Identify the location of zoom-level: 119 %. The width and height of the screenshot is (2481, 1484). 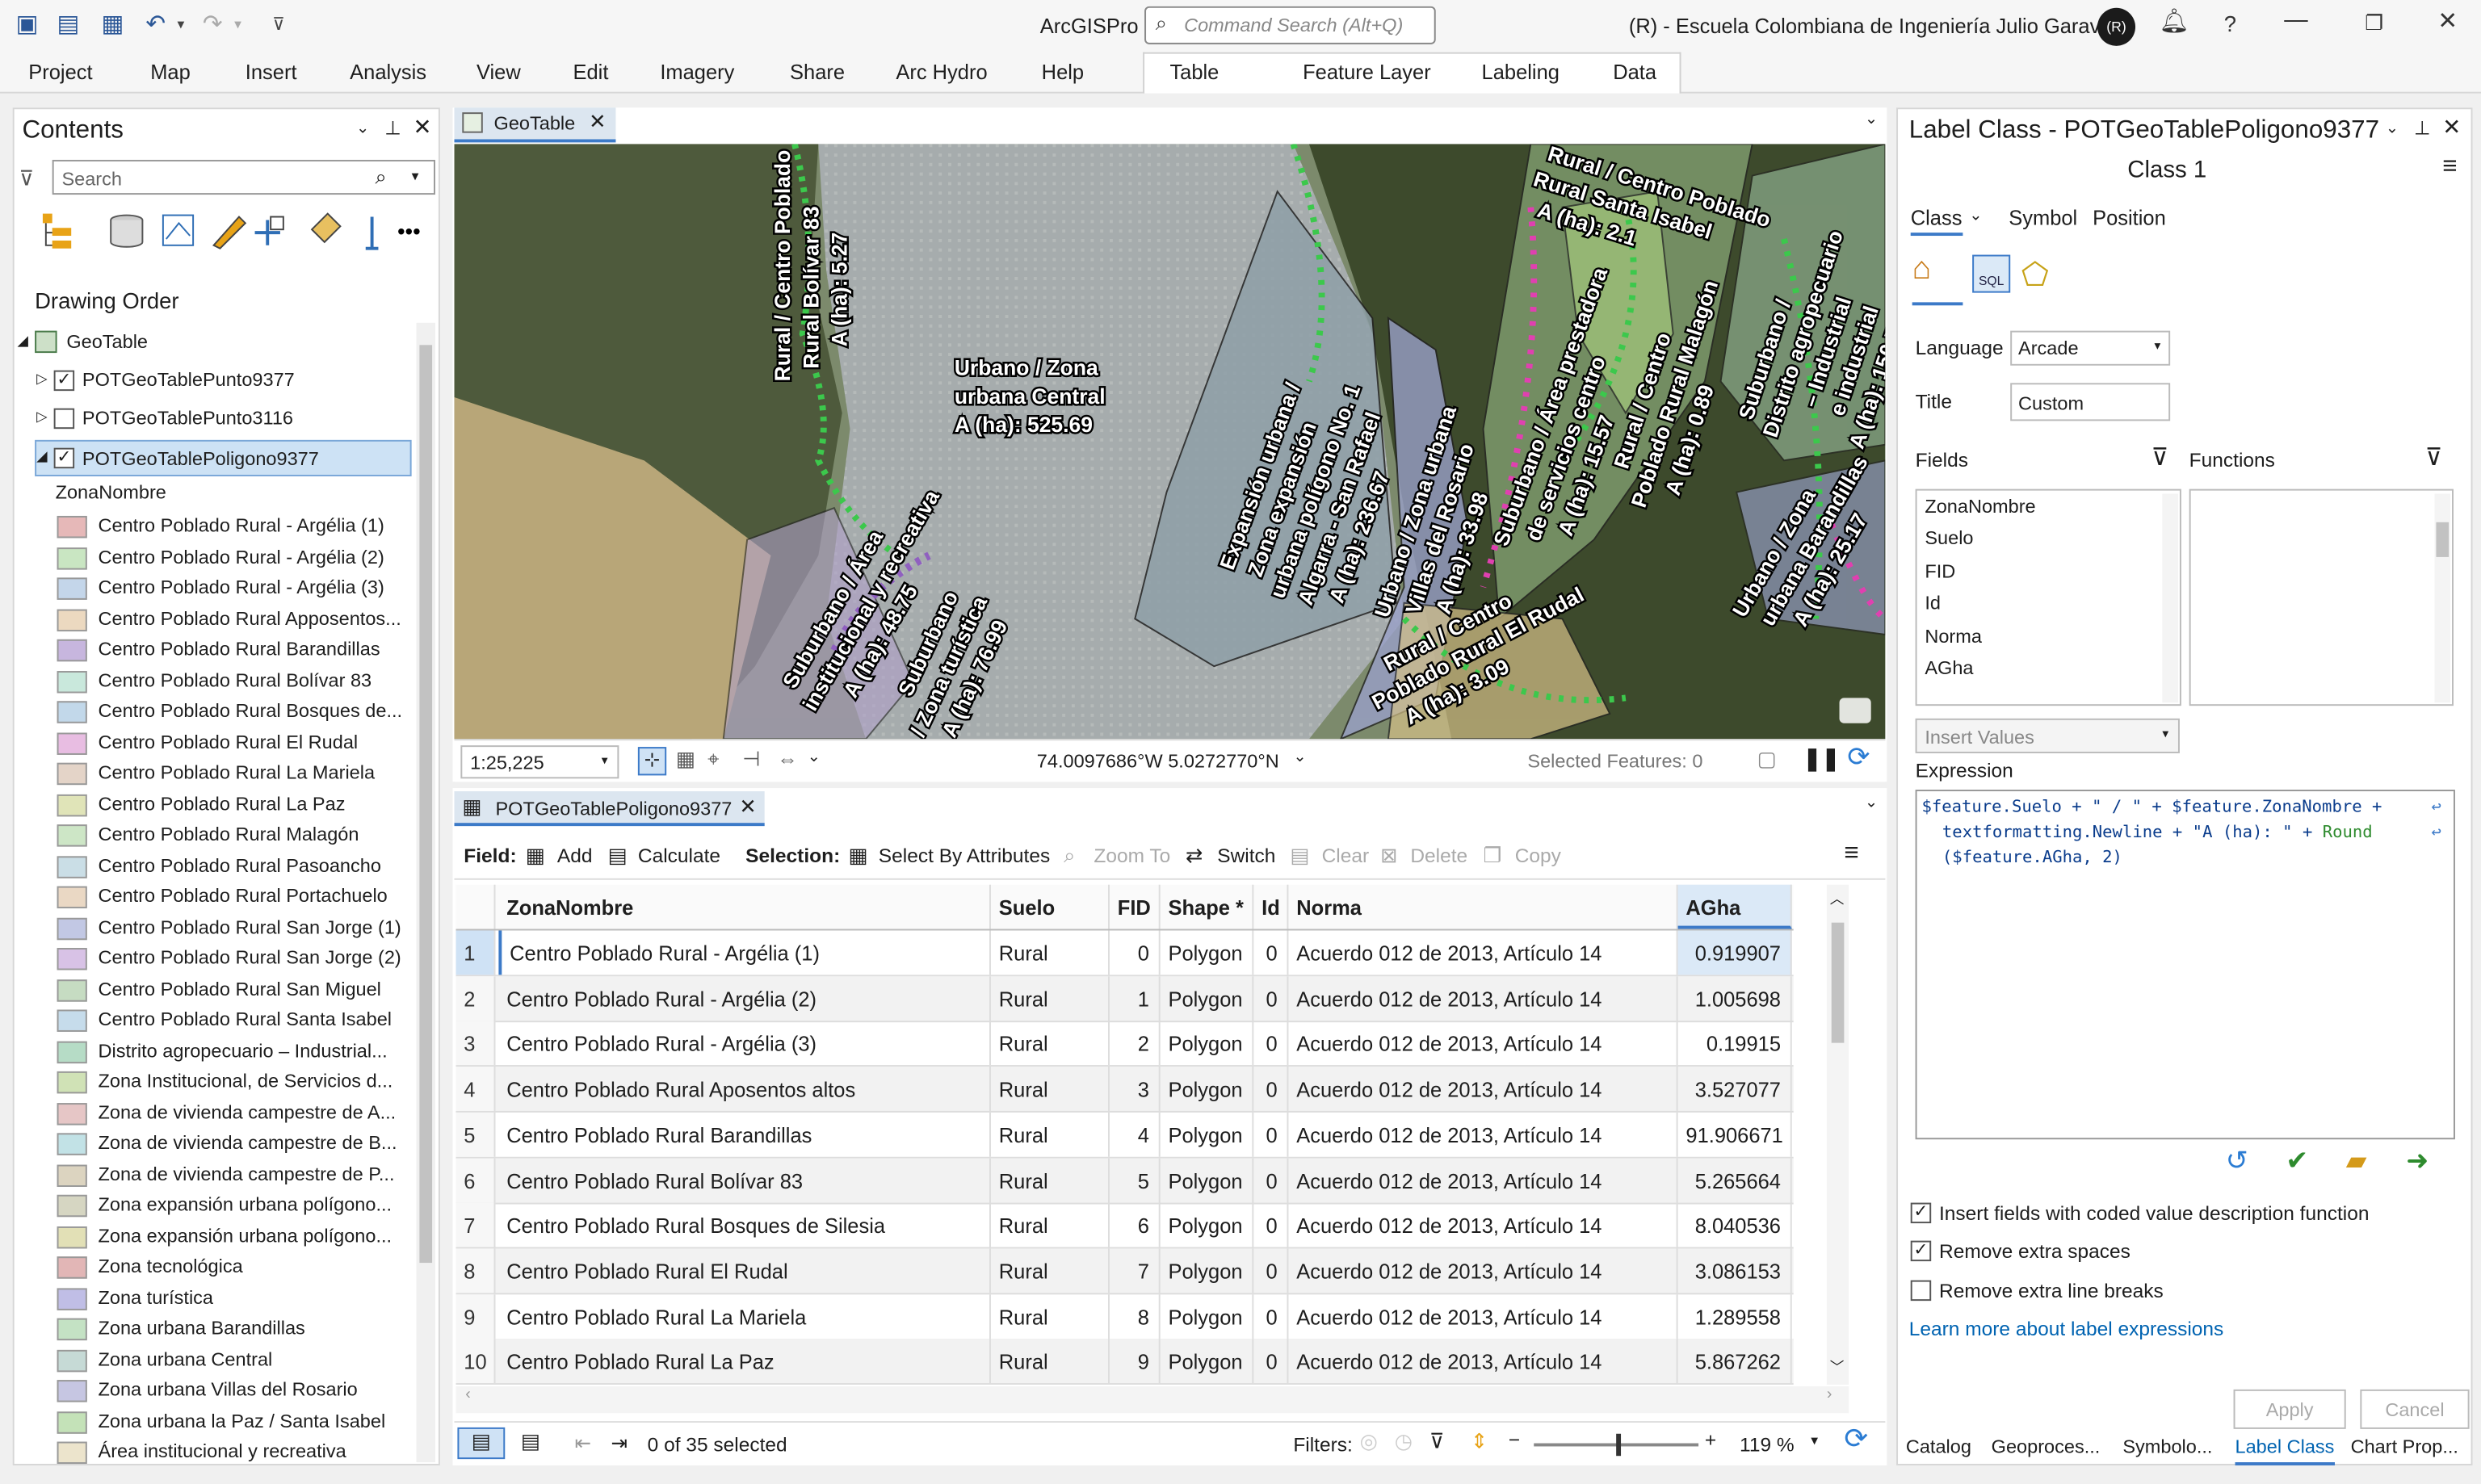
(1767, 1445).